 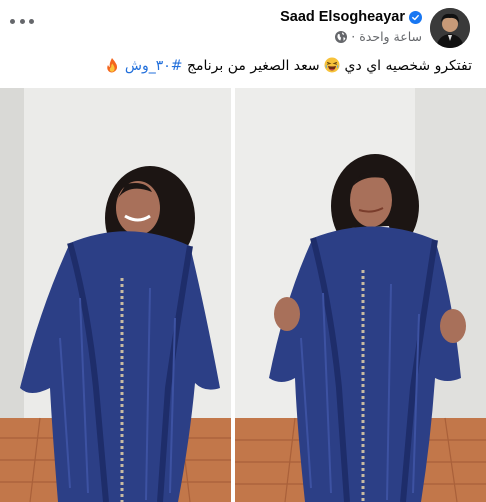 I want to click on verified-badge-icon, so click(x=415, y=17).